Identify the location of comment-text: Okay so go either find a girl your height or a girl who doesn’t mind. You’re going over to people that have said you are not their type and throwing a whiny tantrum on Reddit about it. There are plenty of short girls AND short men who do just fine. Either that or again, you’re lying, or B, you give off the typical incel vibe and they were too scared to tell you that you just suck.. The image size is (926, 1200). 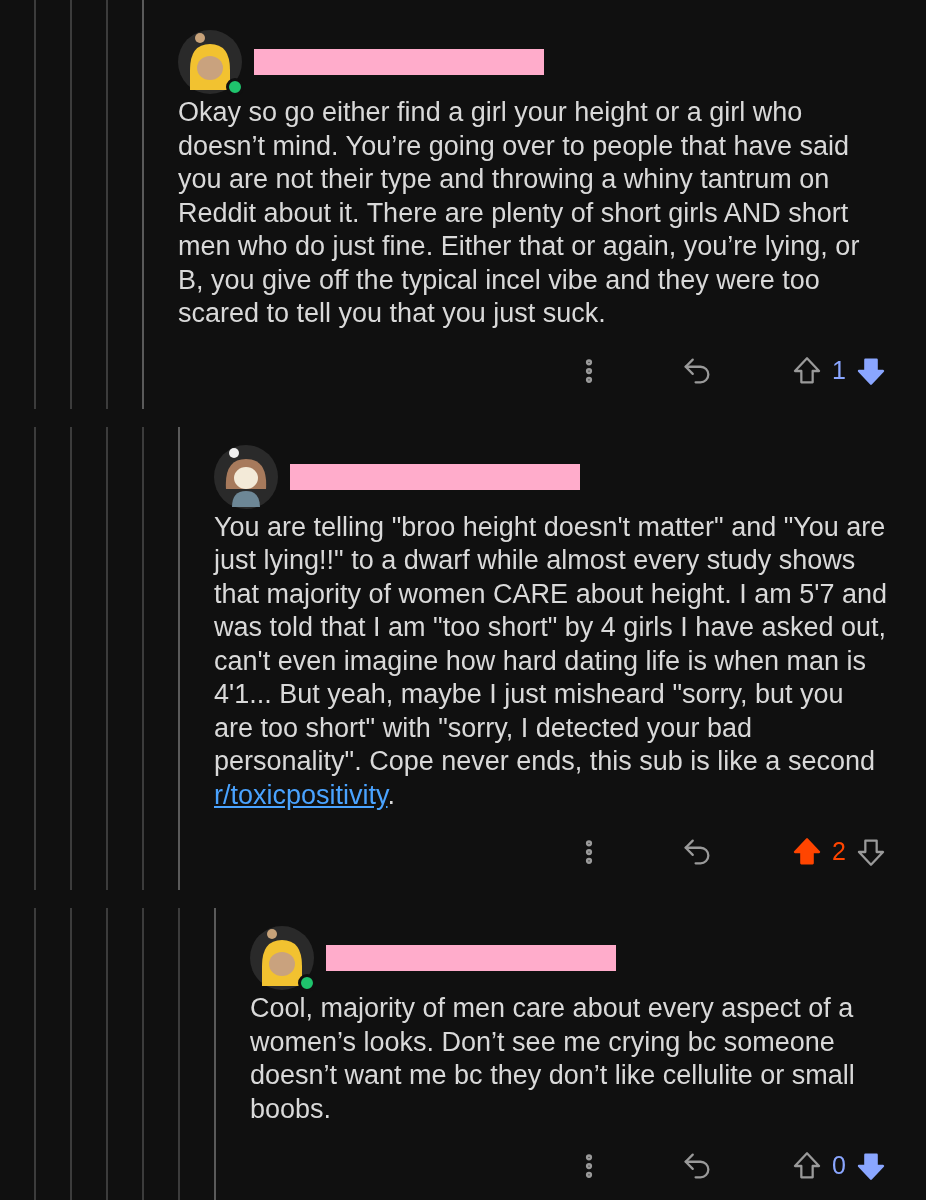
(519, 213).